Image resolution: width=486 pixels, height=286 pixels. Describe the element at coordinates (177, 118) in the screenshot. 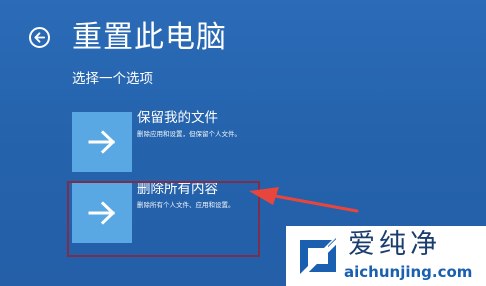

I see `option-title: 保留我的文件` at that location.